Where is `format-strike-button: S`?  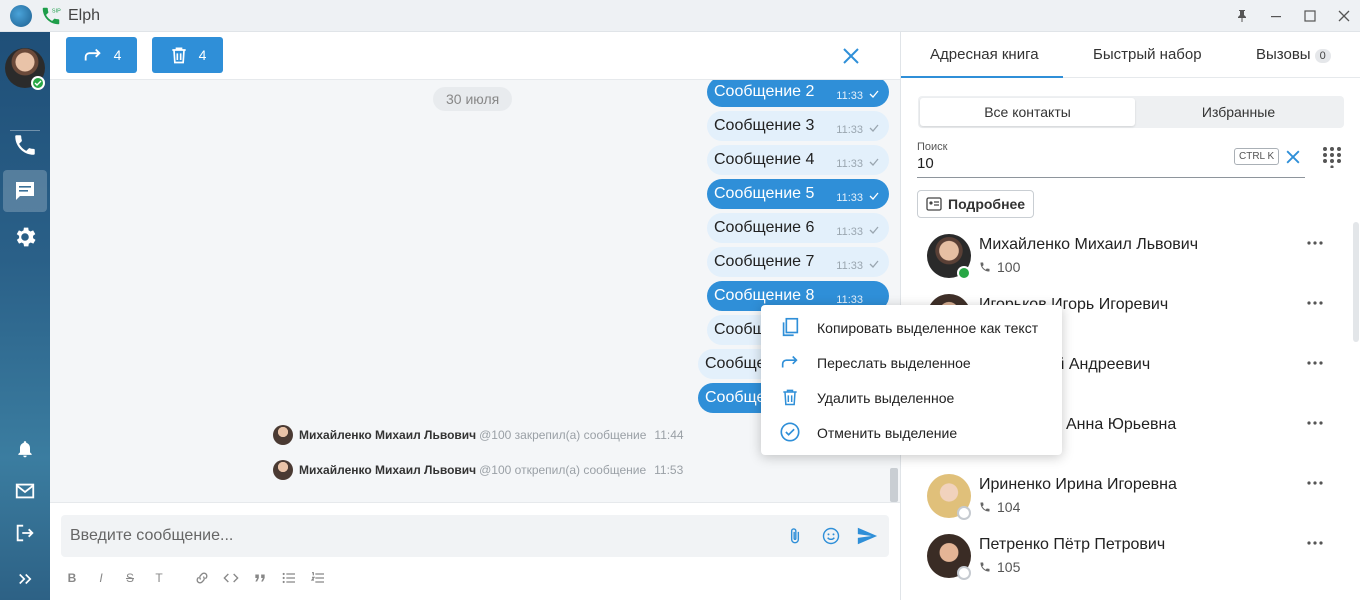 format-strike-button: S is located at coordinates (130, 578).